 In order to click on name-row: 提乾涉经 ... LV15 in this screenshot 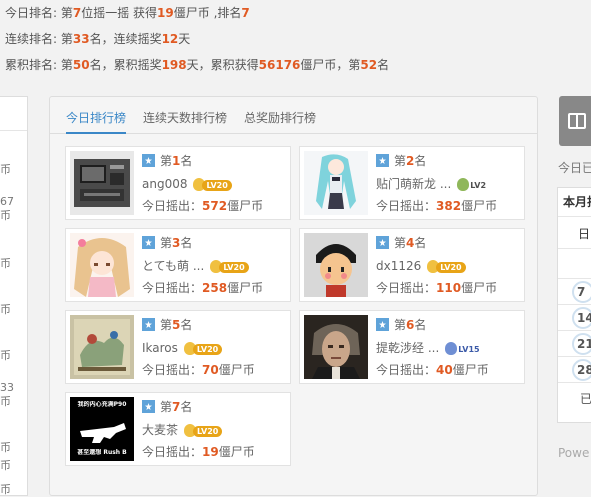, I will do `click(430, 348)`.